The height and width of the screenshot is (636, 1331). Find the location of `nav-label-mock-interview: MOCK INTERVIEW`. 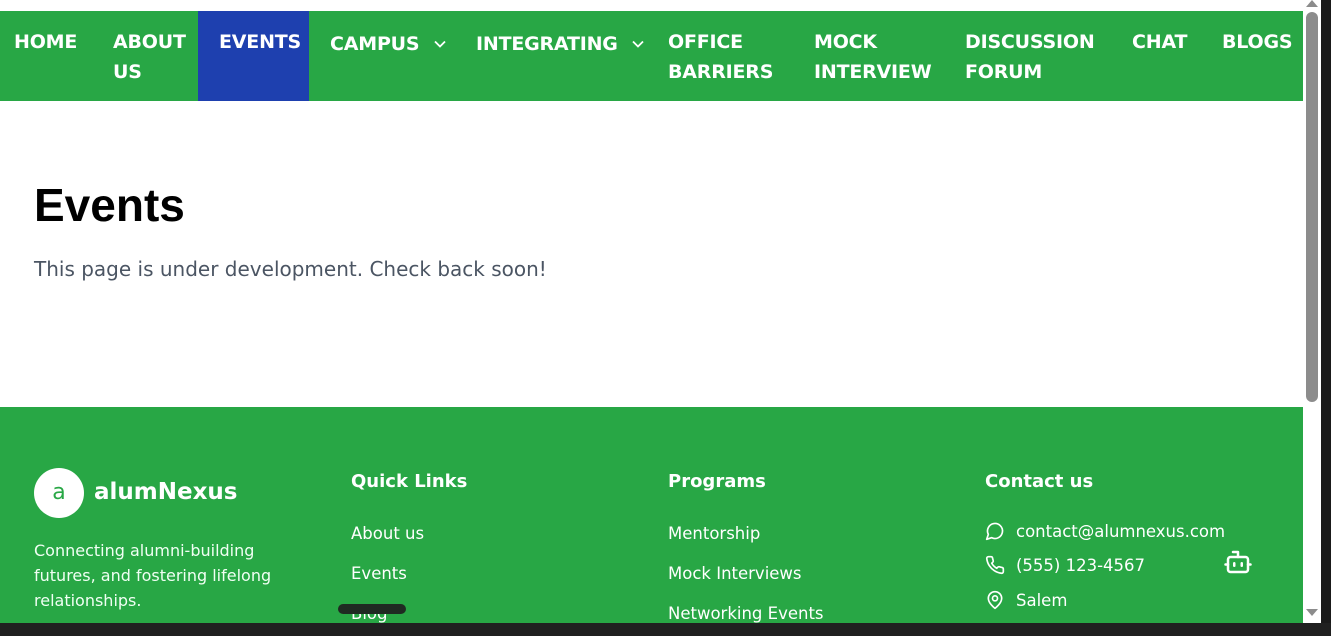

nav-label-mock-interview: MOCK INTERVIEW is located at coordinates (873, 57).